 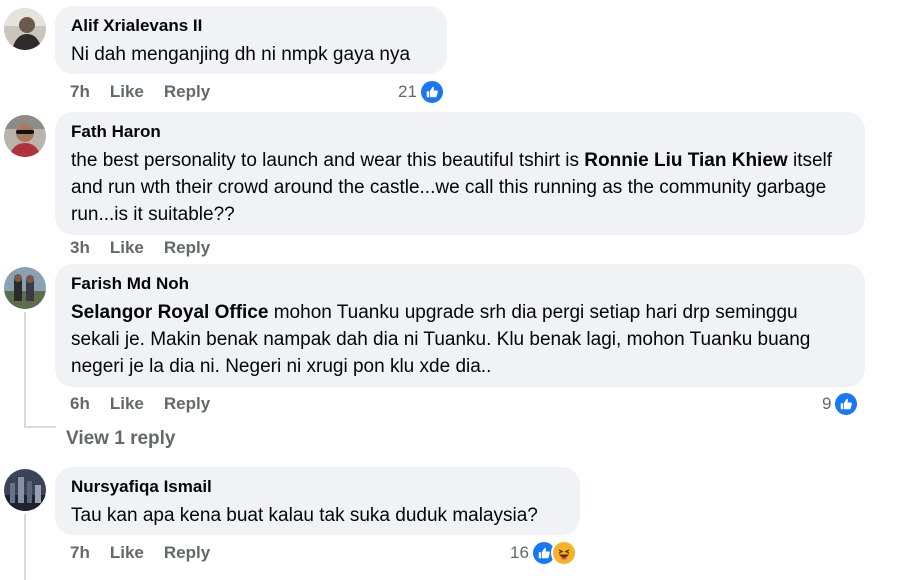 What do you see at coordinates (121, 439) in the screenshot?
I see `view-replies-link: View 1 reply` at bounding box center [121, 439].